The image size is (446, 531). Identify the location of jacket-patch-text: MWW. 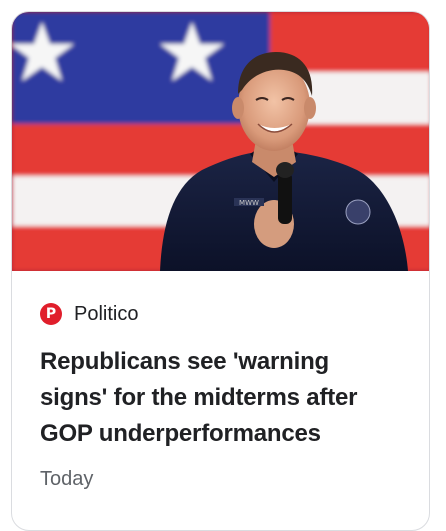
(249, 203).